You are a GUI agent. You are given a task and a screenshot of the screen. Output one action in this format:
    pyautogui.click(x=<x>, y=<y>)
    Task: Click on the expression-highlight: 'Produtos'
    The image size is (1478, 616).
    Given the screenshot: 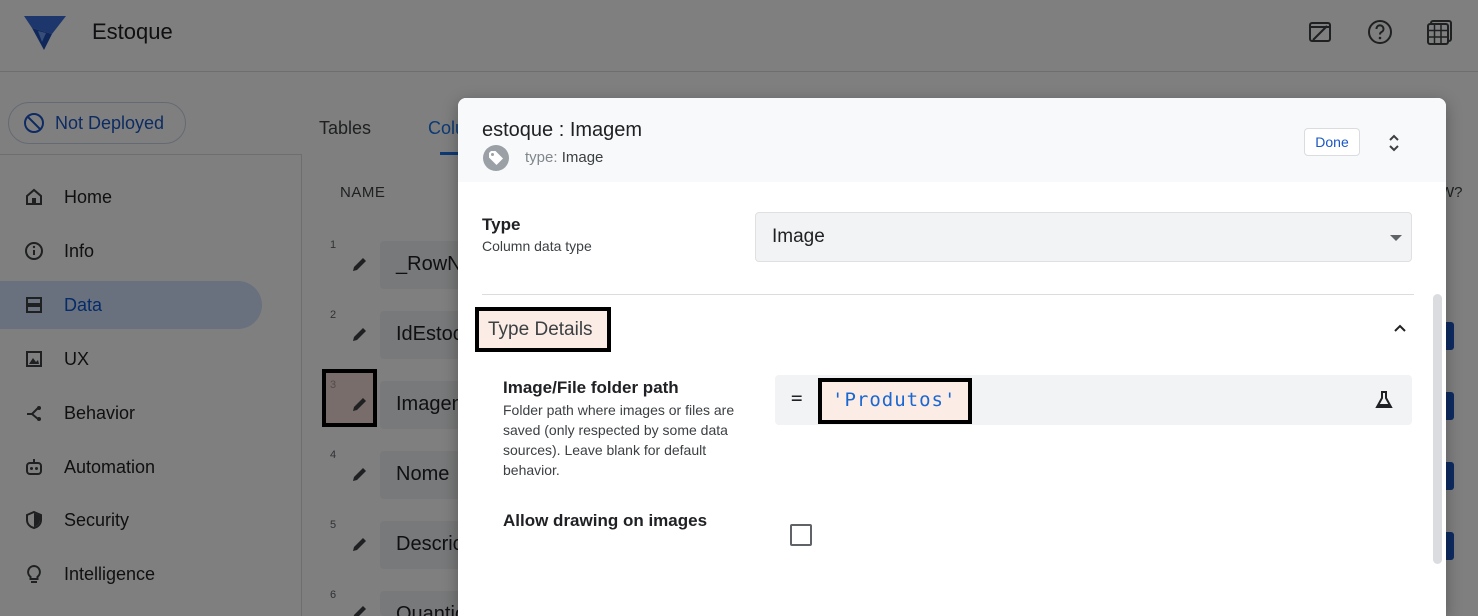 What is the action you would take?
    pyautogui.click(x=895, y=401)
    